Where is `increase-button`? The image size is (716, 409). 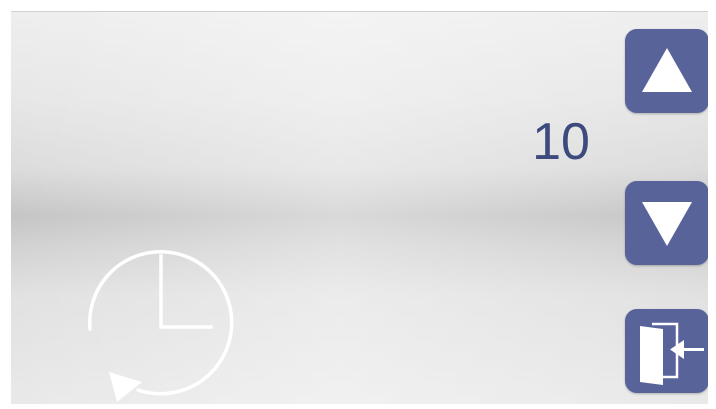 increase-button is located at coordinates (666, 71).